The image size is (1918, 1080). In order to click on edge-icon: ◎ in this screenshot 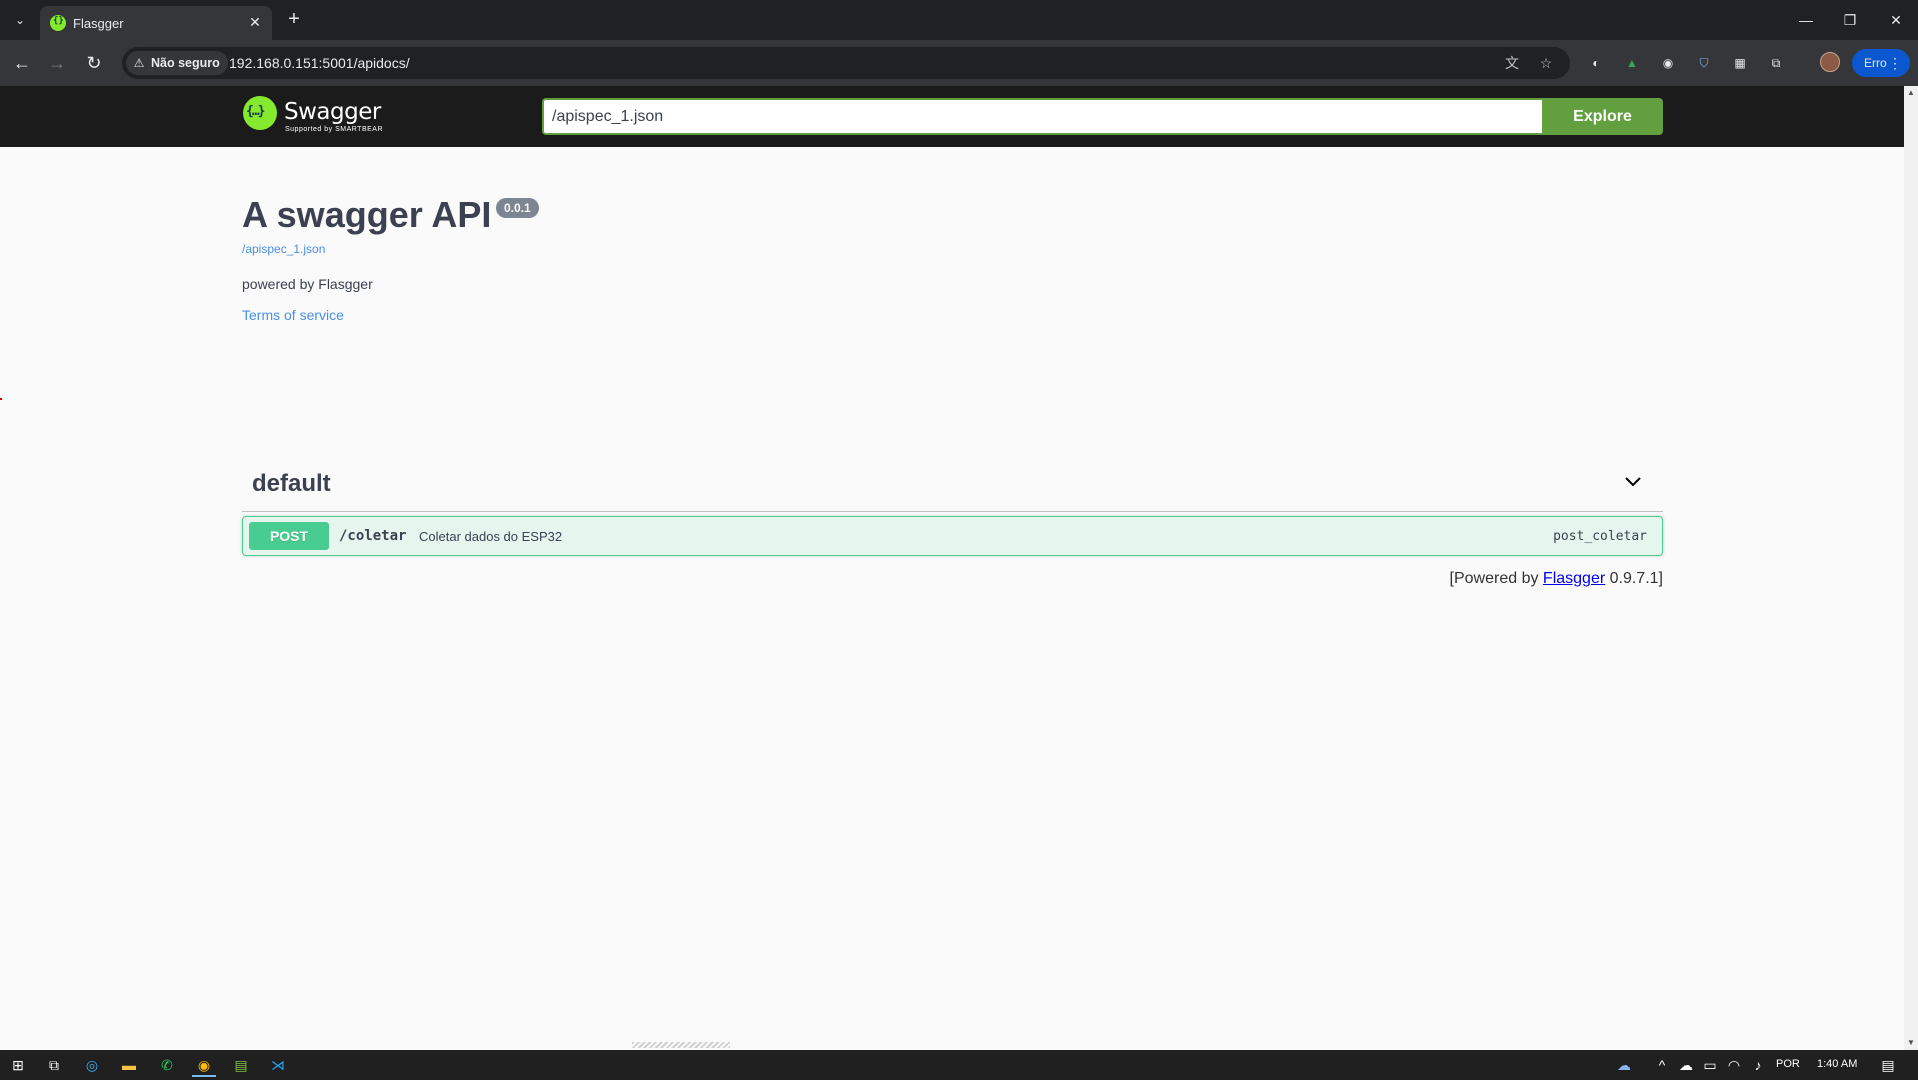, I will do `click(92, 1065)`.